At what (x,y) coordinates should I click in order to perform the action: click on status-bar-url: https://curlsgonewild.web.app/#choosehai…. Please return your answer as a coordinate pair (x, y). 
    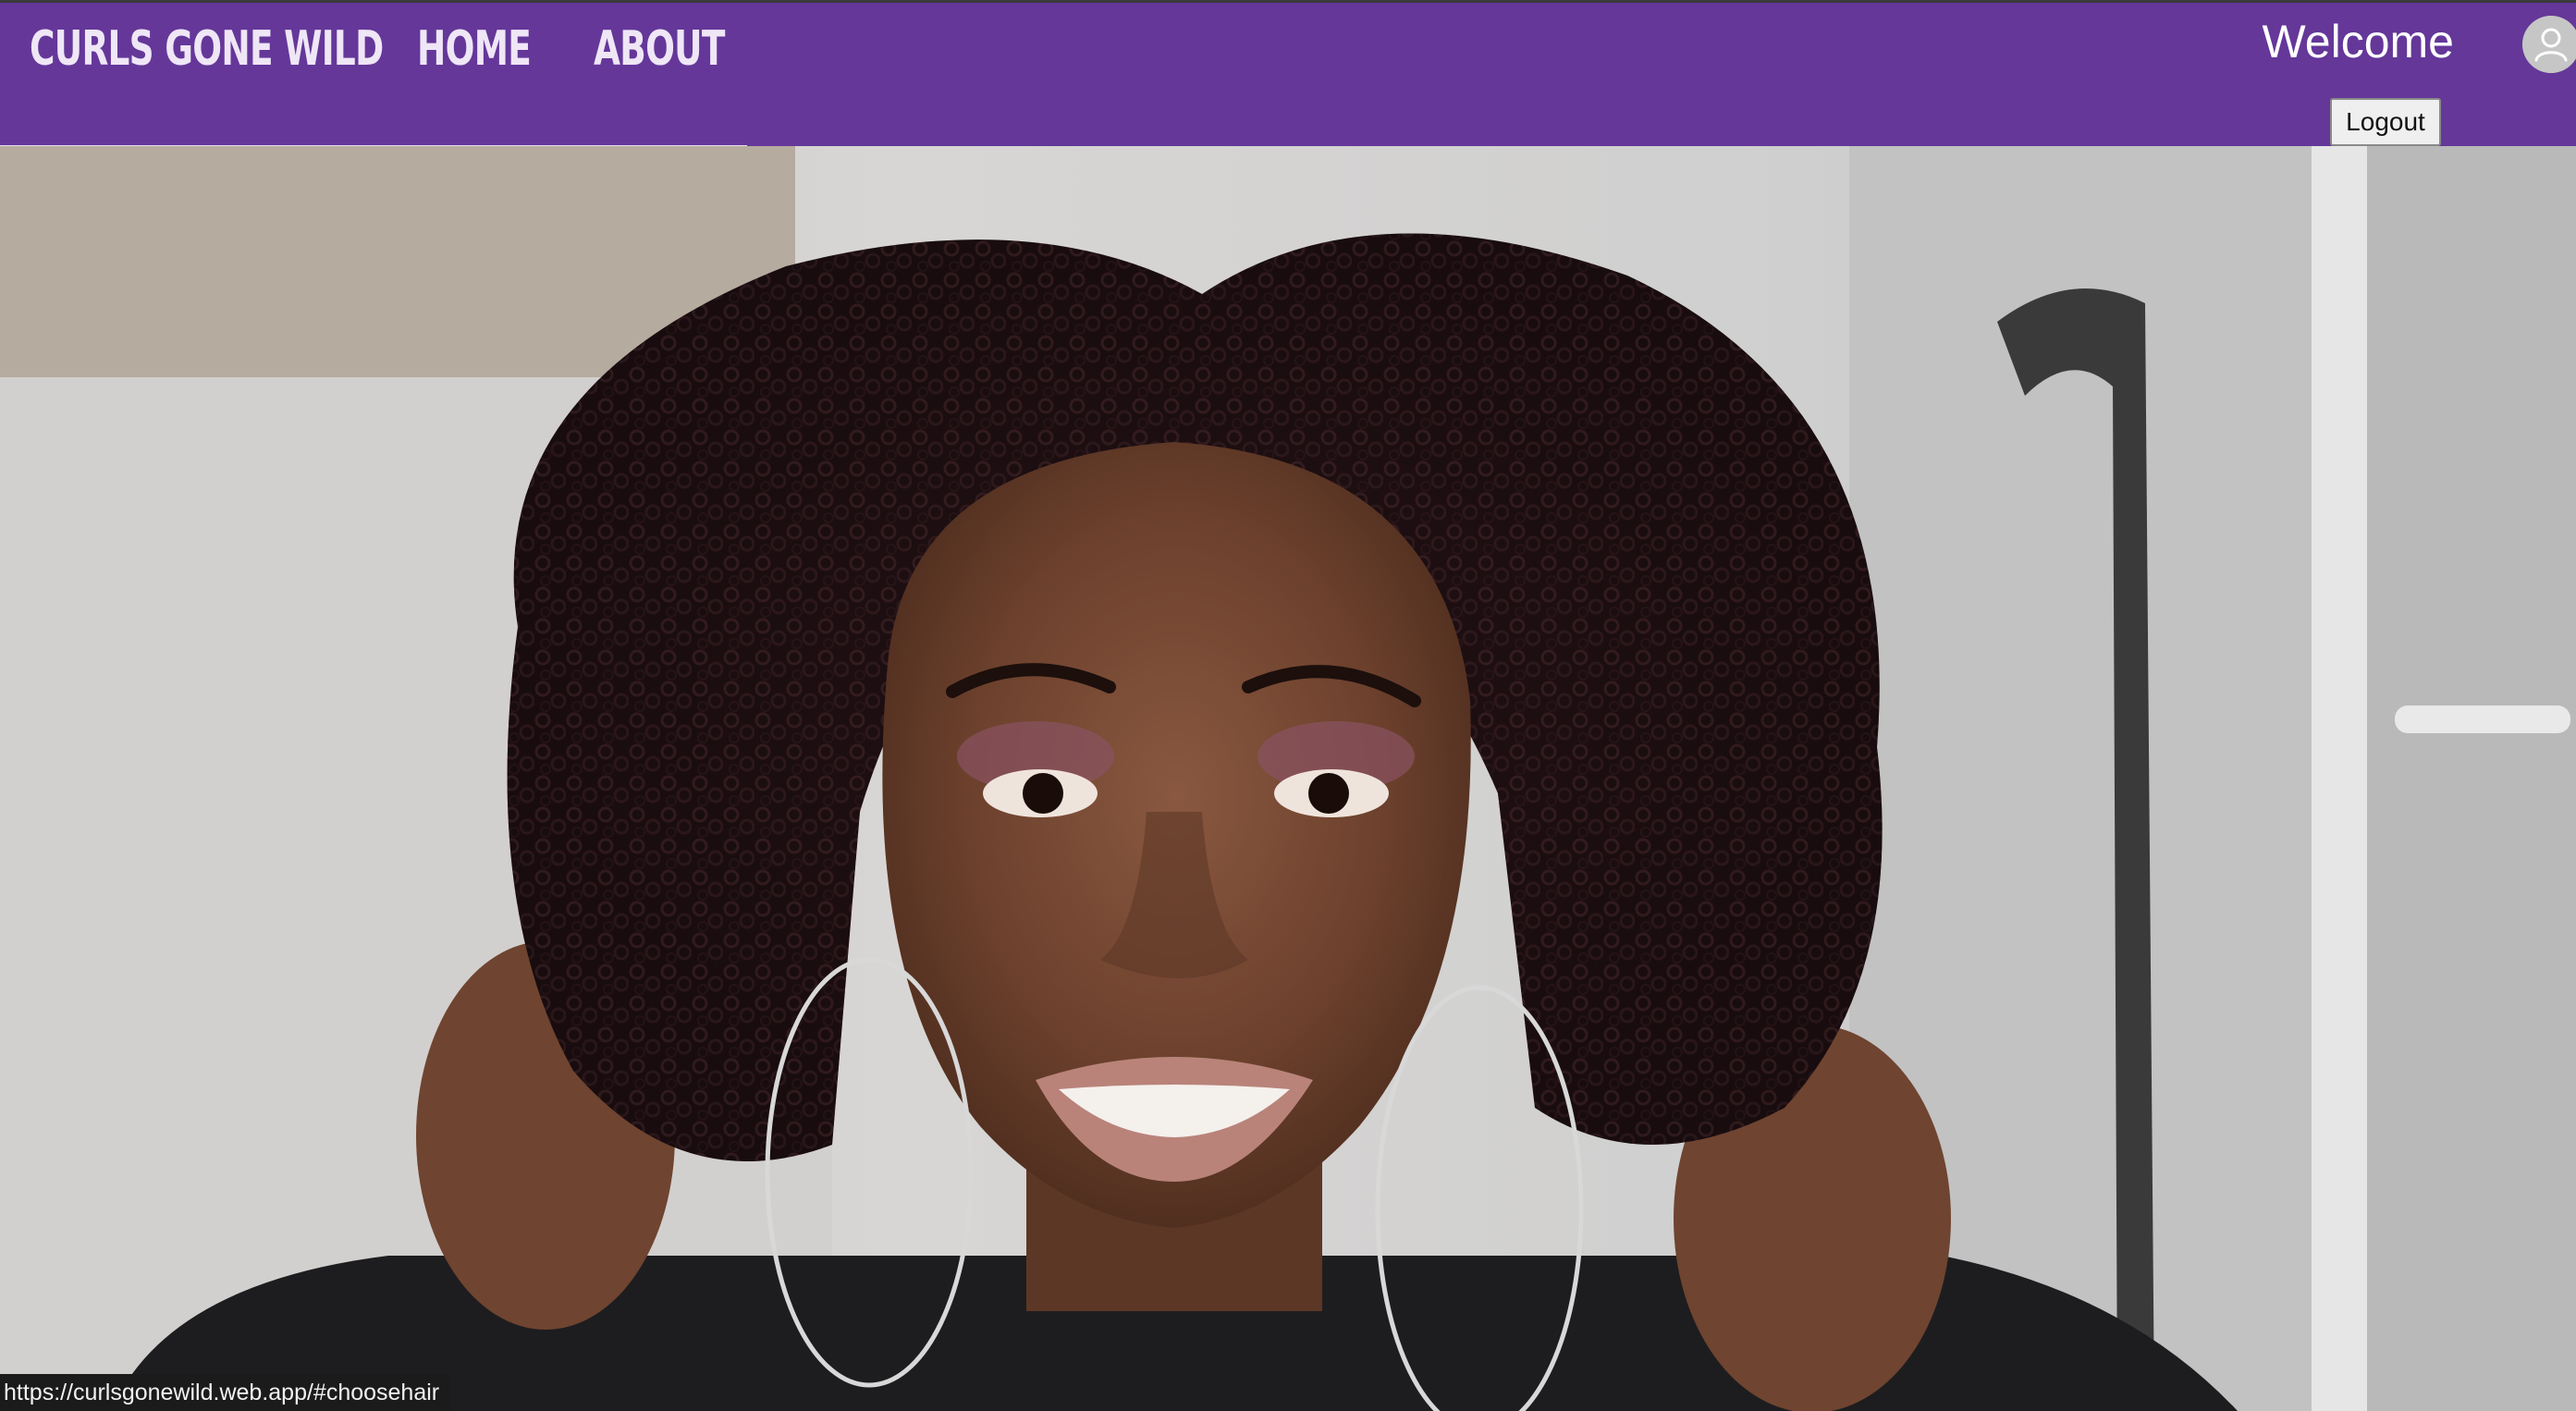
    Looking at the image, I should click on (226, 1392).